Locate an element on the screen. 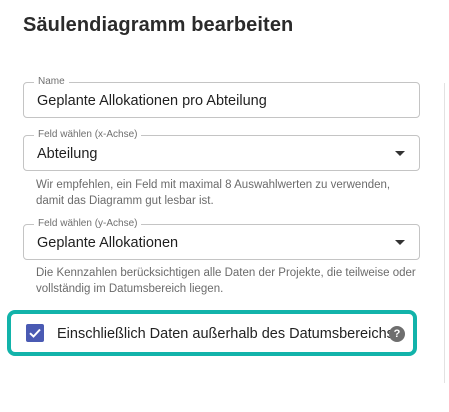 The width and height of the screenshot is (449, 412). dialog-title: Säulendiagramm bearbeiten is located at coordinates (158, 25).